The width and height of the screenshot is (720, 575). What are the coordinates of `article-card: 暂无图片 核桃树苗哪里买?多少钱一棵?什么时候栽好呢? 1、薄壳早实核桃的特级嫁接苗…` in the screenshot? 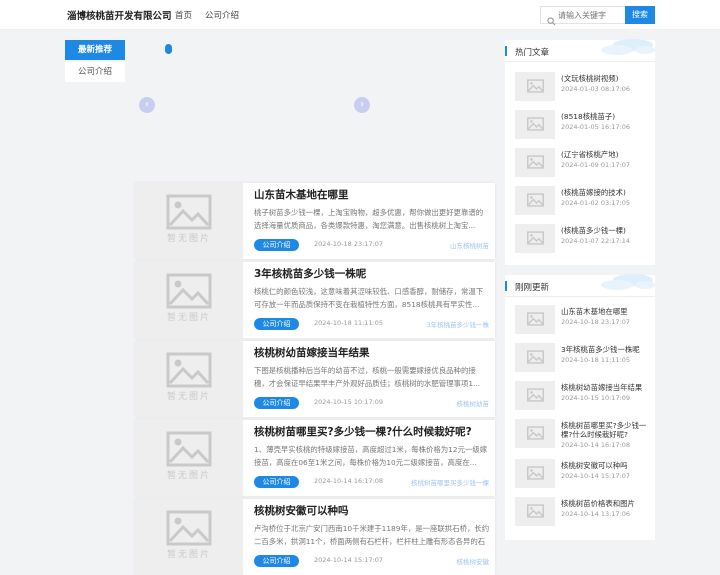 It's located at (315, 458).